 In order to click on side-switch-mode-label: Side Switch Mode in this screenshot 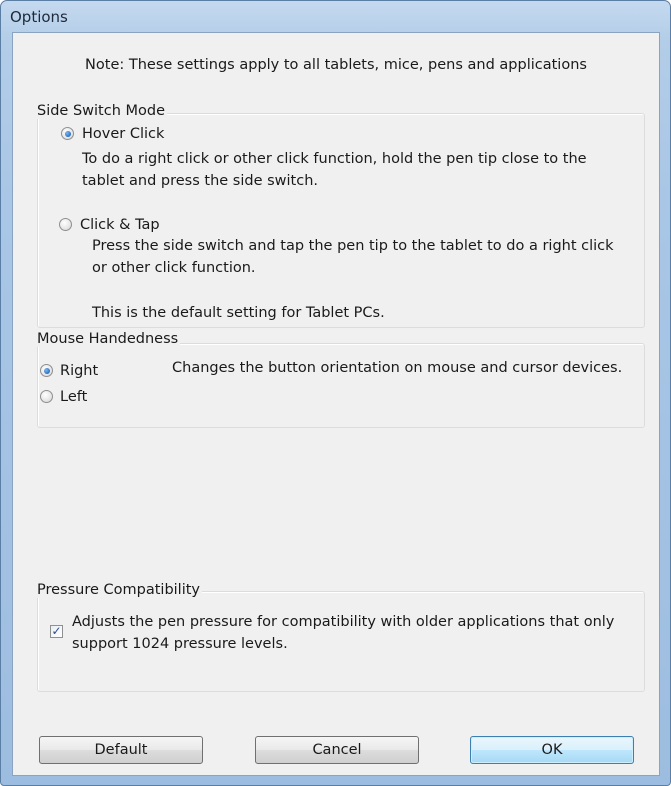, I will do `click(101, 111)`.